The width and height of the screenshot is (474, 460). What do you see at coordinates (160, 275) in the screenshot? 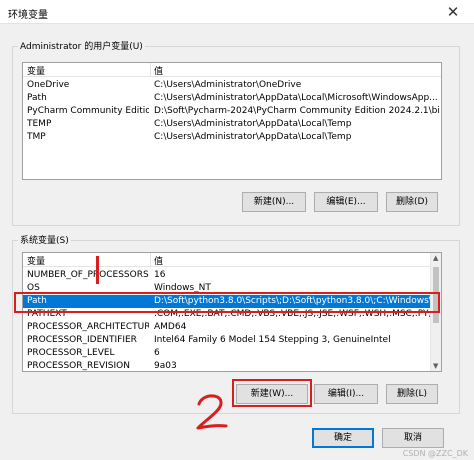
I see `variable-value: 16` at bounding box center [160, 275].